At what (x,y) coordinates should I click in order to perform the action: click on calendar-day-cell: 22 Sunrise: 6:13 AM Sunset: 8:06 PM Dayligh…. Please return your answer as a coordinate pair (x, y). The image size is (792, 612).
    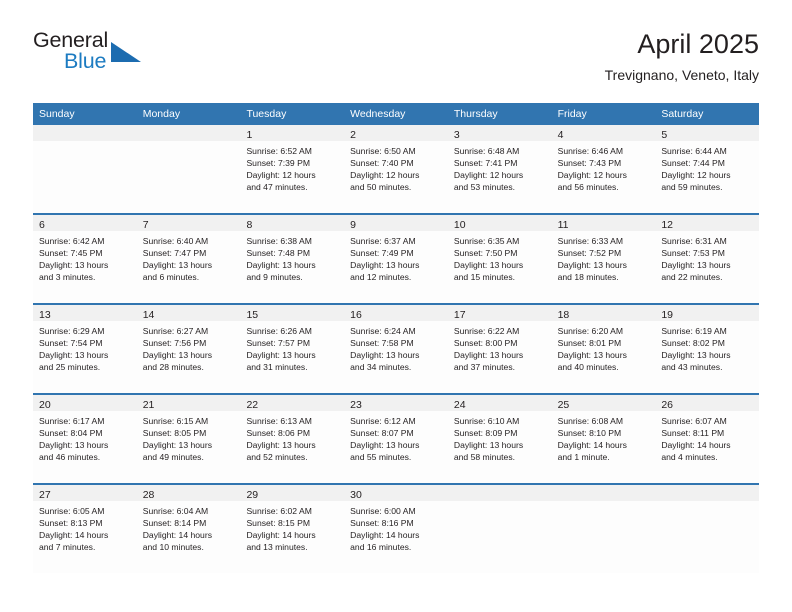
    Looking at the image, I should click on (292, 439).